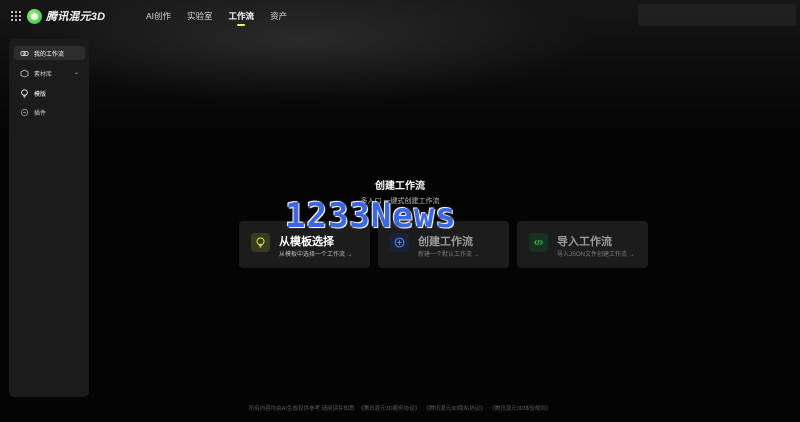 The width and height of the screenshot is (800, 422). I want to click on sidebar-item-templates: 模版, so click(49, 93).